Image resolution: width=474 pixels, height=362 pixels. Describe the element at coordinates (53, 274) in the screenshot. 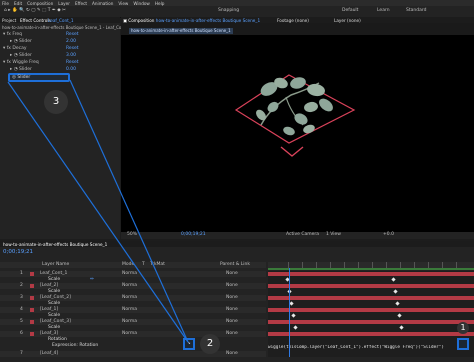

I see `layer-name: Leaf_Cont_1` at that location.